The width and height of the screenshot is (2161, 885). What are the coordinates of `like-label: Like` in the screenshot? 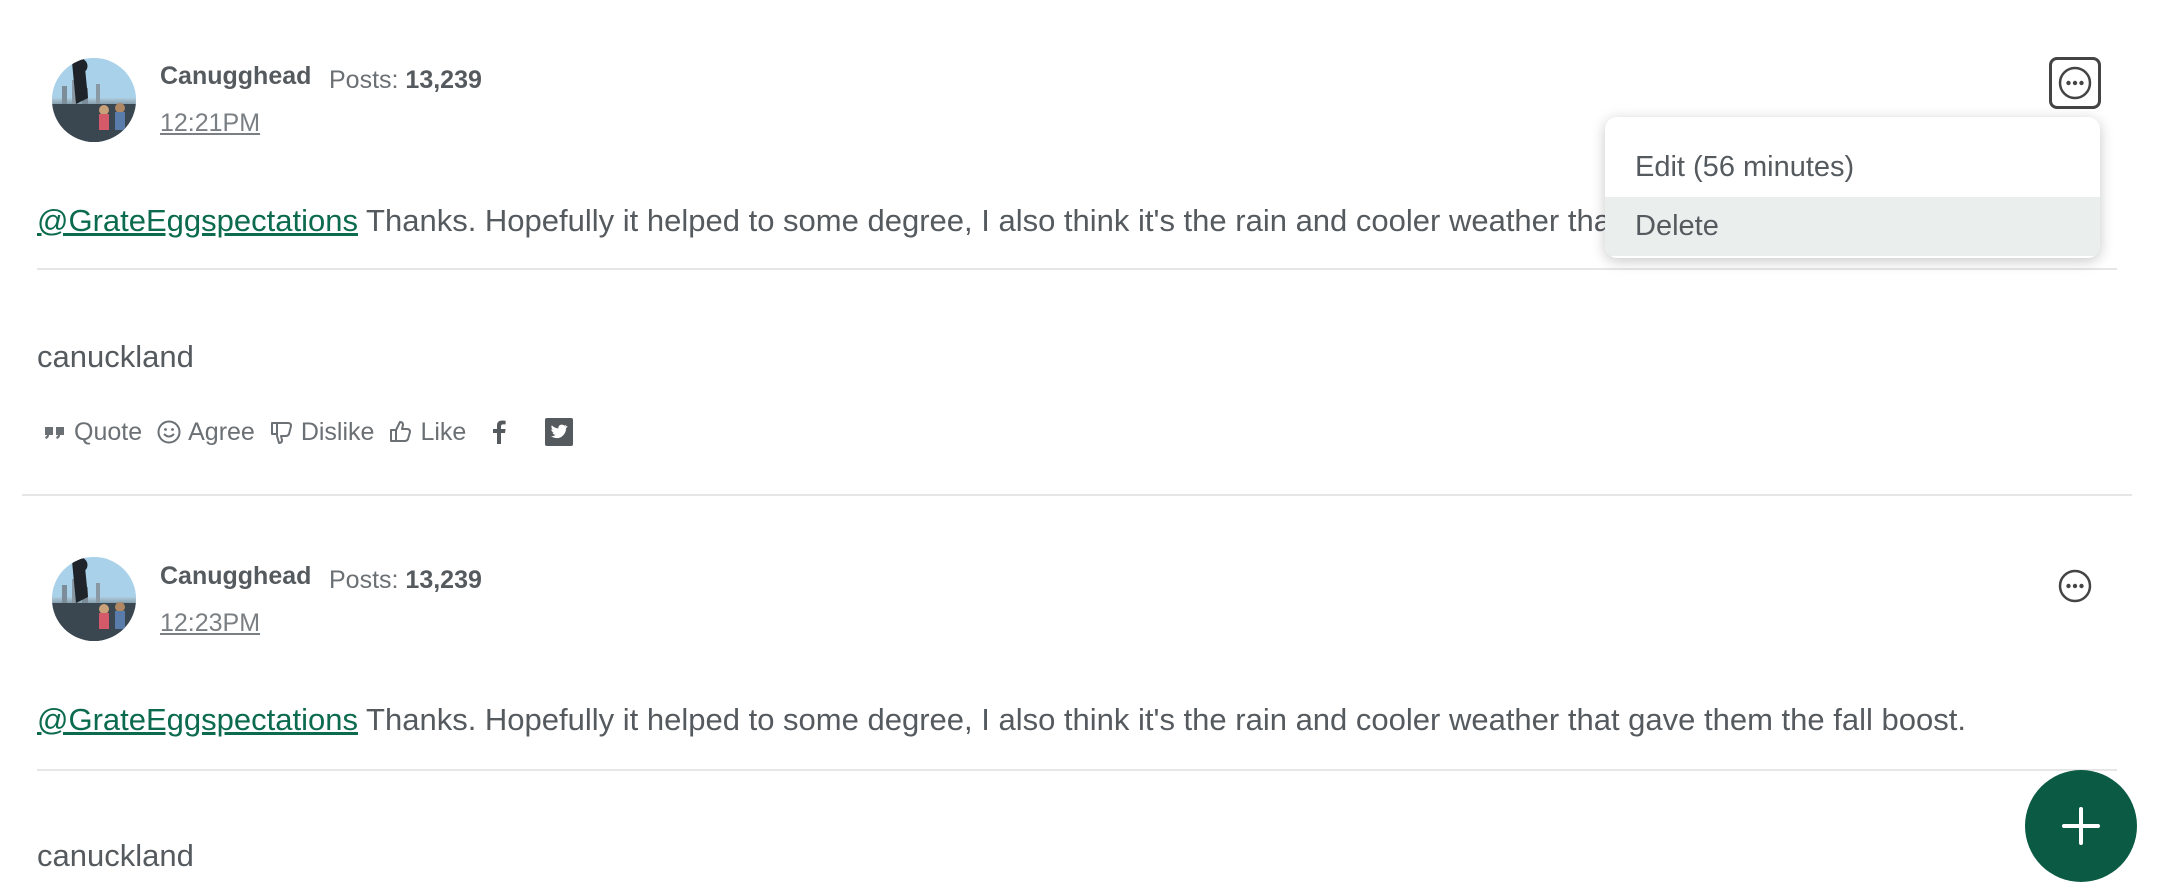 It's located at (443, 431).